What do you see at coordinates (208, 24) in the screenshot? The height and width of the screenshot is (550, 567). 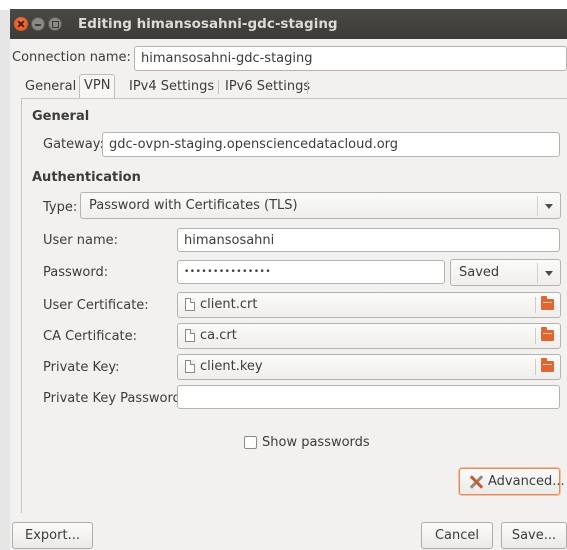 I see `window-title: Editing himansosahni-gdc-staging` at bounding box center [208, 24].